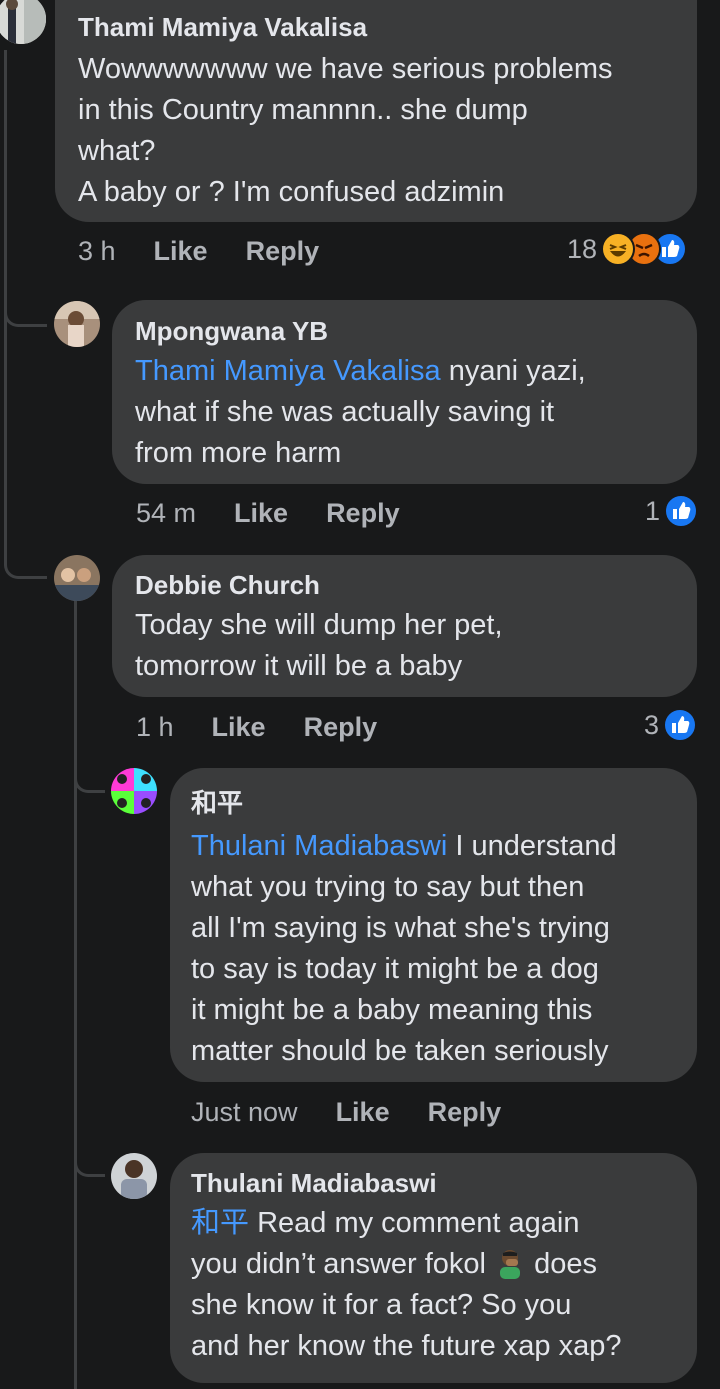 The image size is (720, 1389). Describe the element at coordinates (510, 1264) in the screenshot. I see `facepalm-icon` at that location.